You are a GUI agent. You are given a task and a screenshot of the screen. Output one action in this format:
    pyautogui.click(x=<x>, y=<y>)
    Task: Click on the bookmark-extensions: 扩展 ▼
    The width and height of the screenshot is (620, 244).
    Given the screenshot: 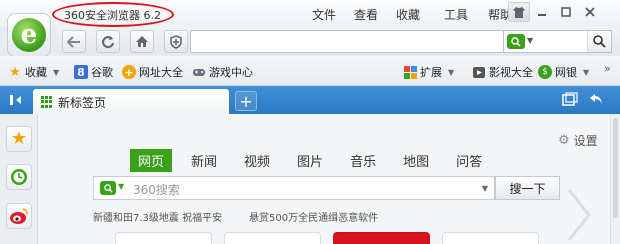 What is the action you would take?
    pyautogui.click(x=428, y=72)
    